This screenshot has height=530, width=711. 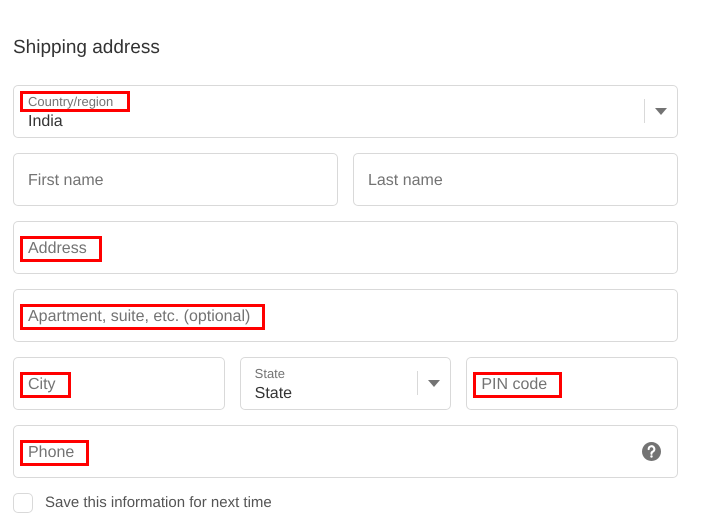 I want to click on placeholder-text: City, so click(x=45, y=385).